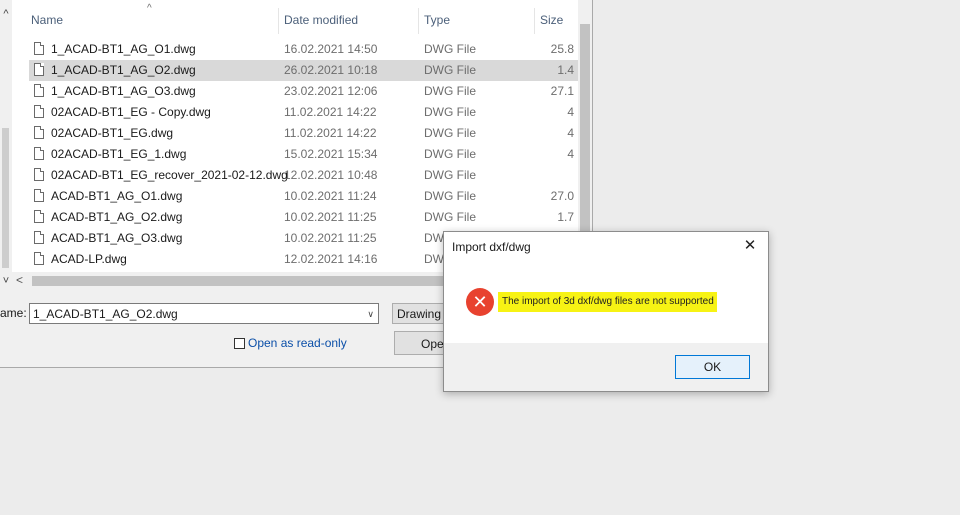 This screenshot has height=515, width=960. I want to click on file-date: 16.02.2021 14:50, so click(331, 49).